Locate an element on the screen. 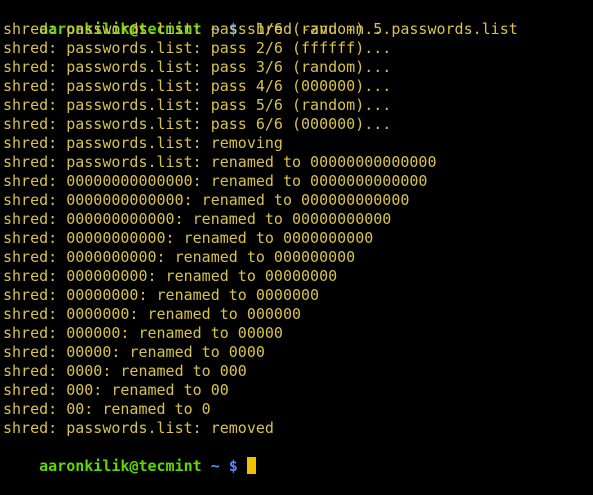  output-line: shred: 000: renamed to 00 is located at coordinates (116, 390).